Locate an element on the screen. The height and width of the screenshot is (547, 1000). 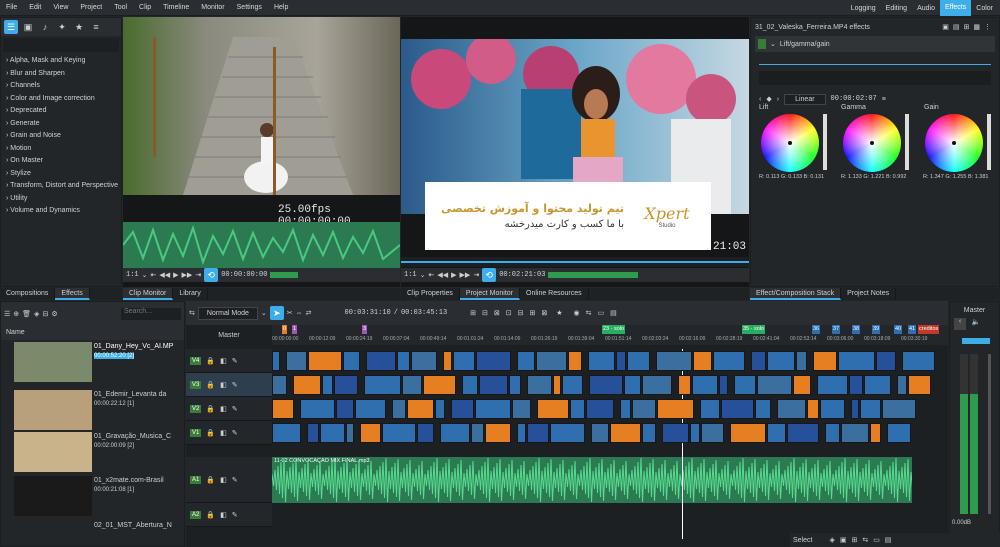
tab-project-notes: Project Notes is located at coordinates (869, 294).